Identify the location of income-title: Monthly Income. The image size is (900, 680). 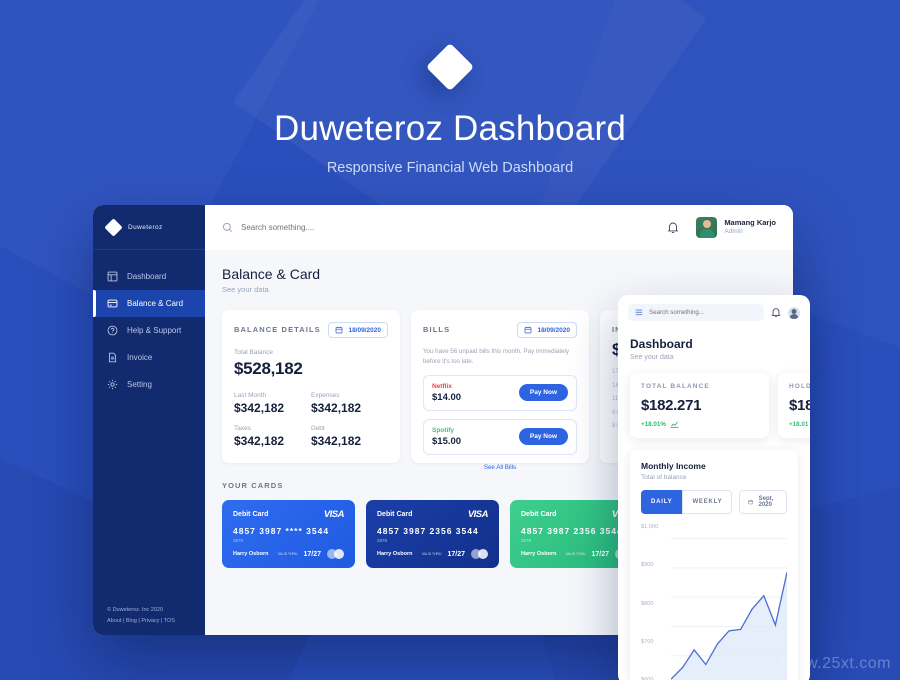
(673, 466).